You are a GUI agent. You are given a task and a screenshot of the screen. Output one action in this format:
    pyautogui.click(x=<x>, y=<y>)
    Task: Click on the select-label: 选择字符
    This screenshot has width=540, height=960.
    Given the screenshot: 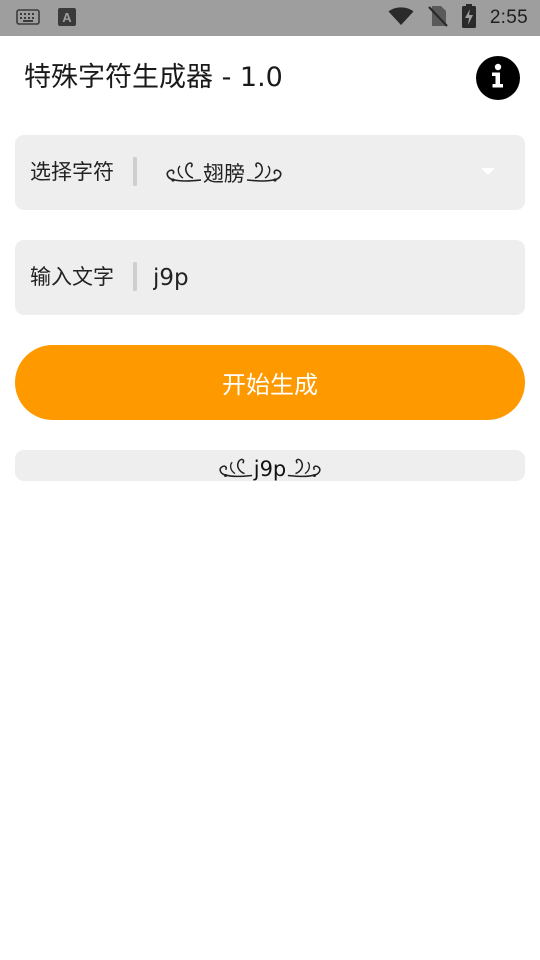 What is the action you would take?
    pyautogui.click(x=72, y=172)
    